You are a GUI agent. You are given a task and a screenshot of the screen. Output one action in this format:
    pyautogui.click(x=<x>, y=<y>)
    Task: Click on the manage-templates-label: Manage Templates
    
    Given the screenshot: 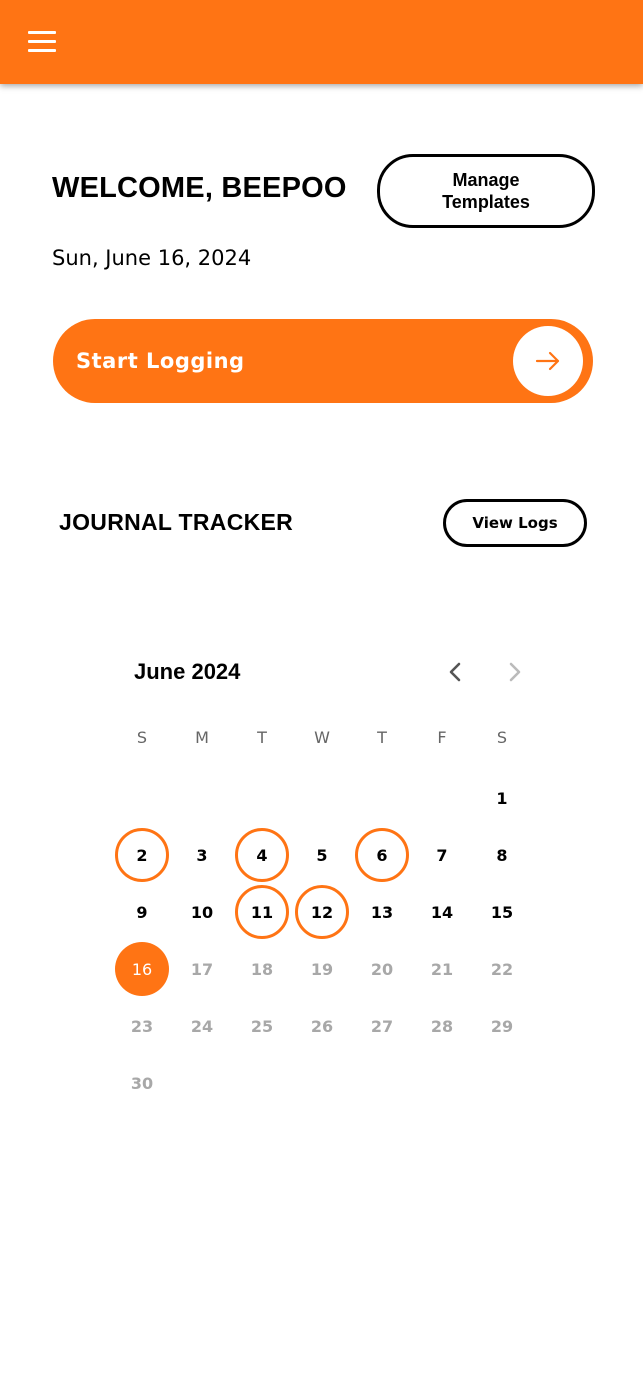 What is the action you would take?
    pyautogui.click(x=486, y=191)
    